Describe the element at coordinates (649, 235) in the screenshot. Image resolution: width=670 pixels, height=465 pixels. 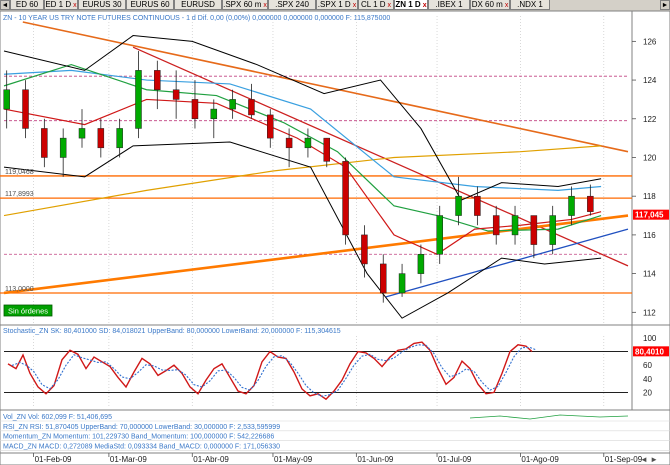
I see `y-tick-label: 116` at that location.